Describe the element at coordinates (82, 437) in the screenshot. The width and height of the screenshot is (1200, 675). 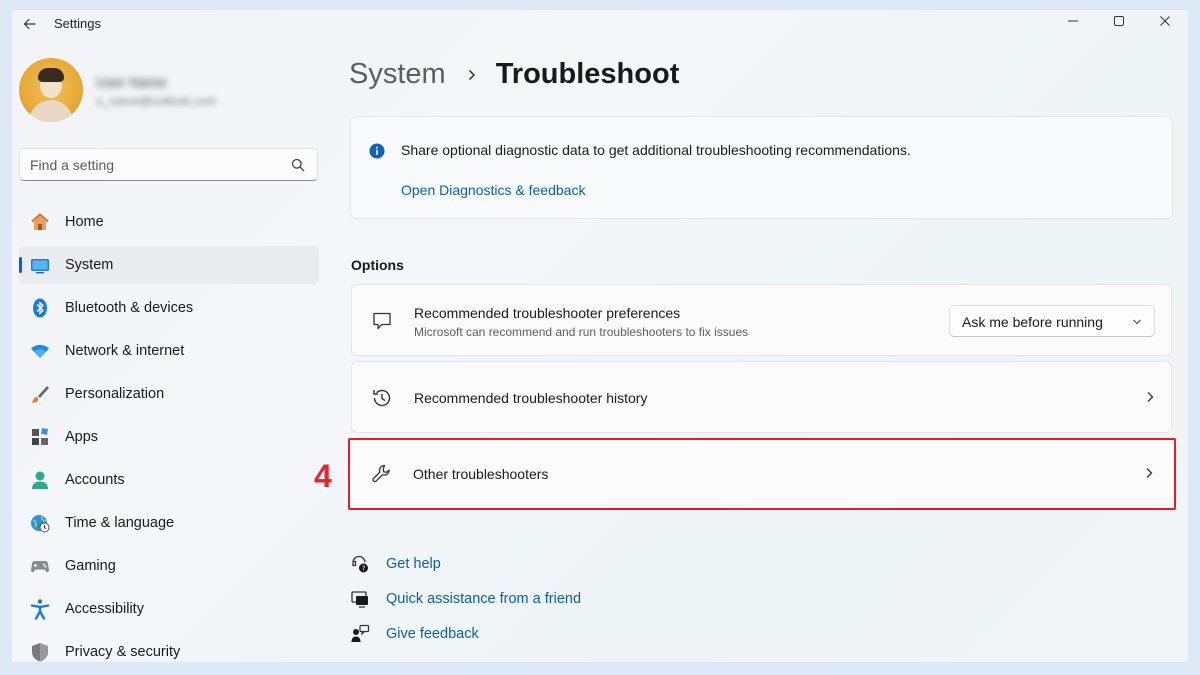
I see `sidebar-item-label: Apps` at that location.